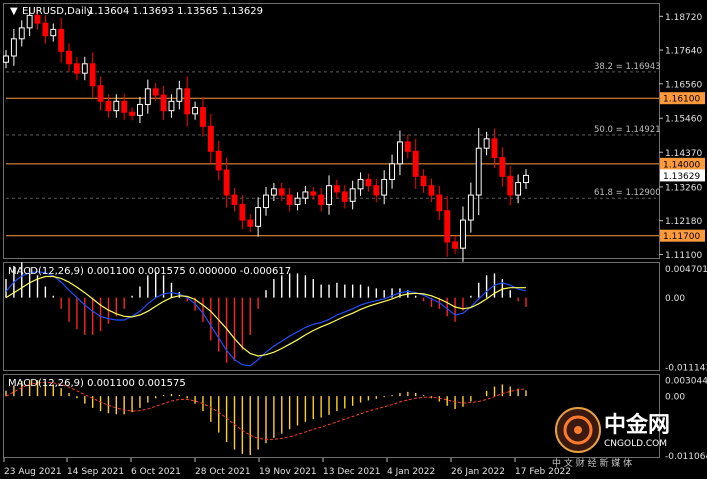 This screenshot has width=707, height=479. I want to click on price-tag-label: 1.14000, so click(681, 165).